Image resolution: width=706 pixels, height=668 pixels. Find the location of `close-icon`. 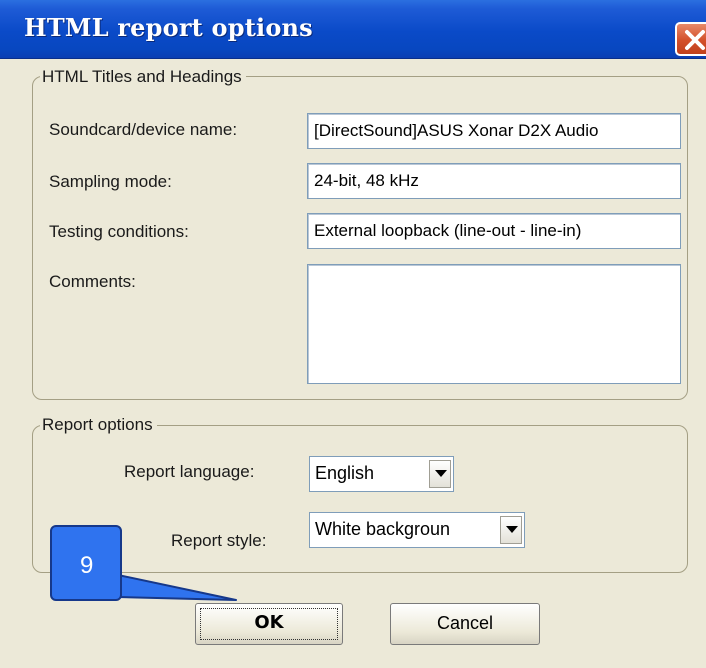

close-icon is located at coordinates (695, 40).